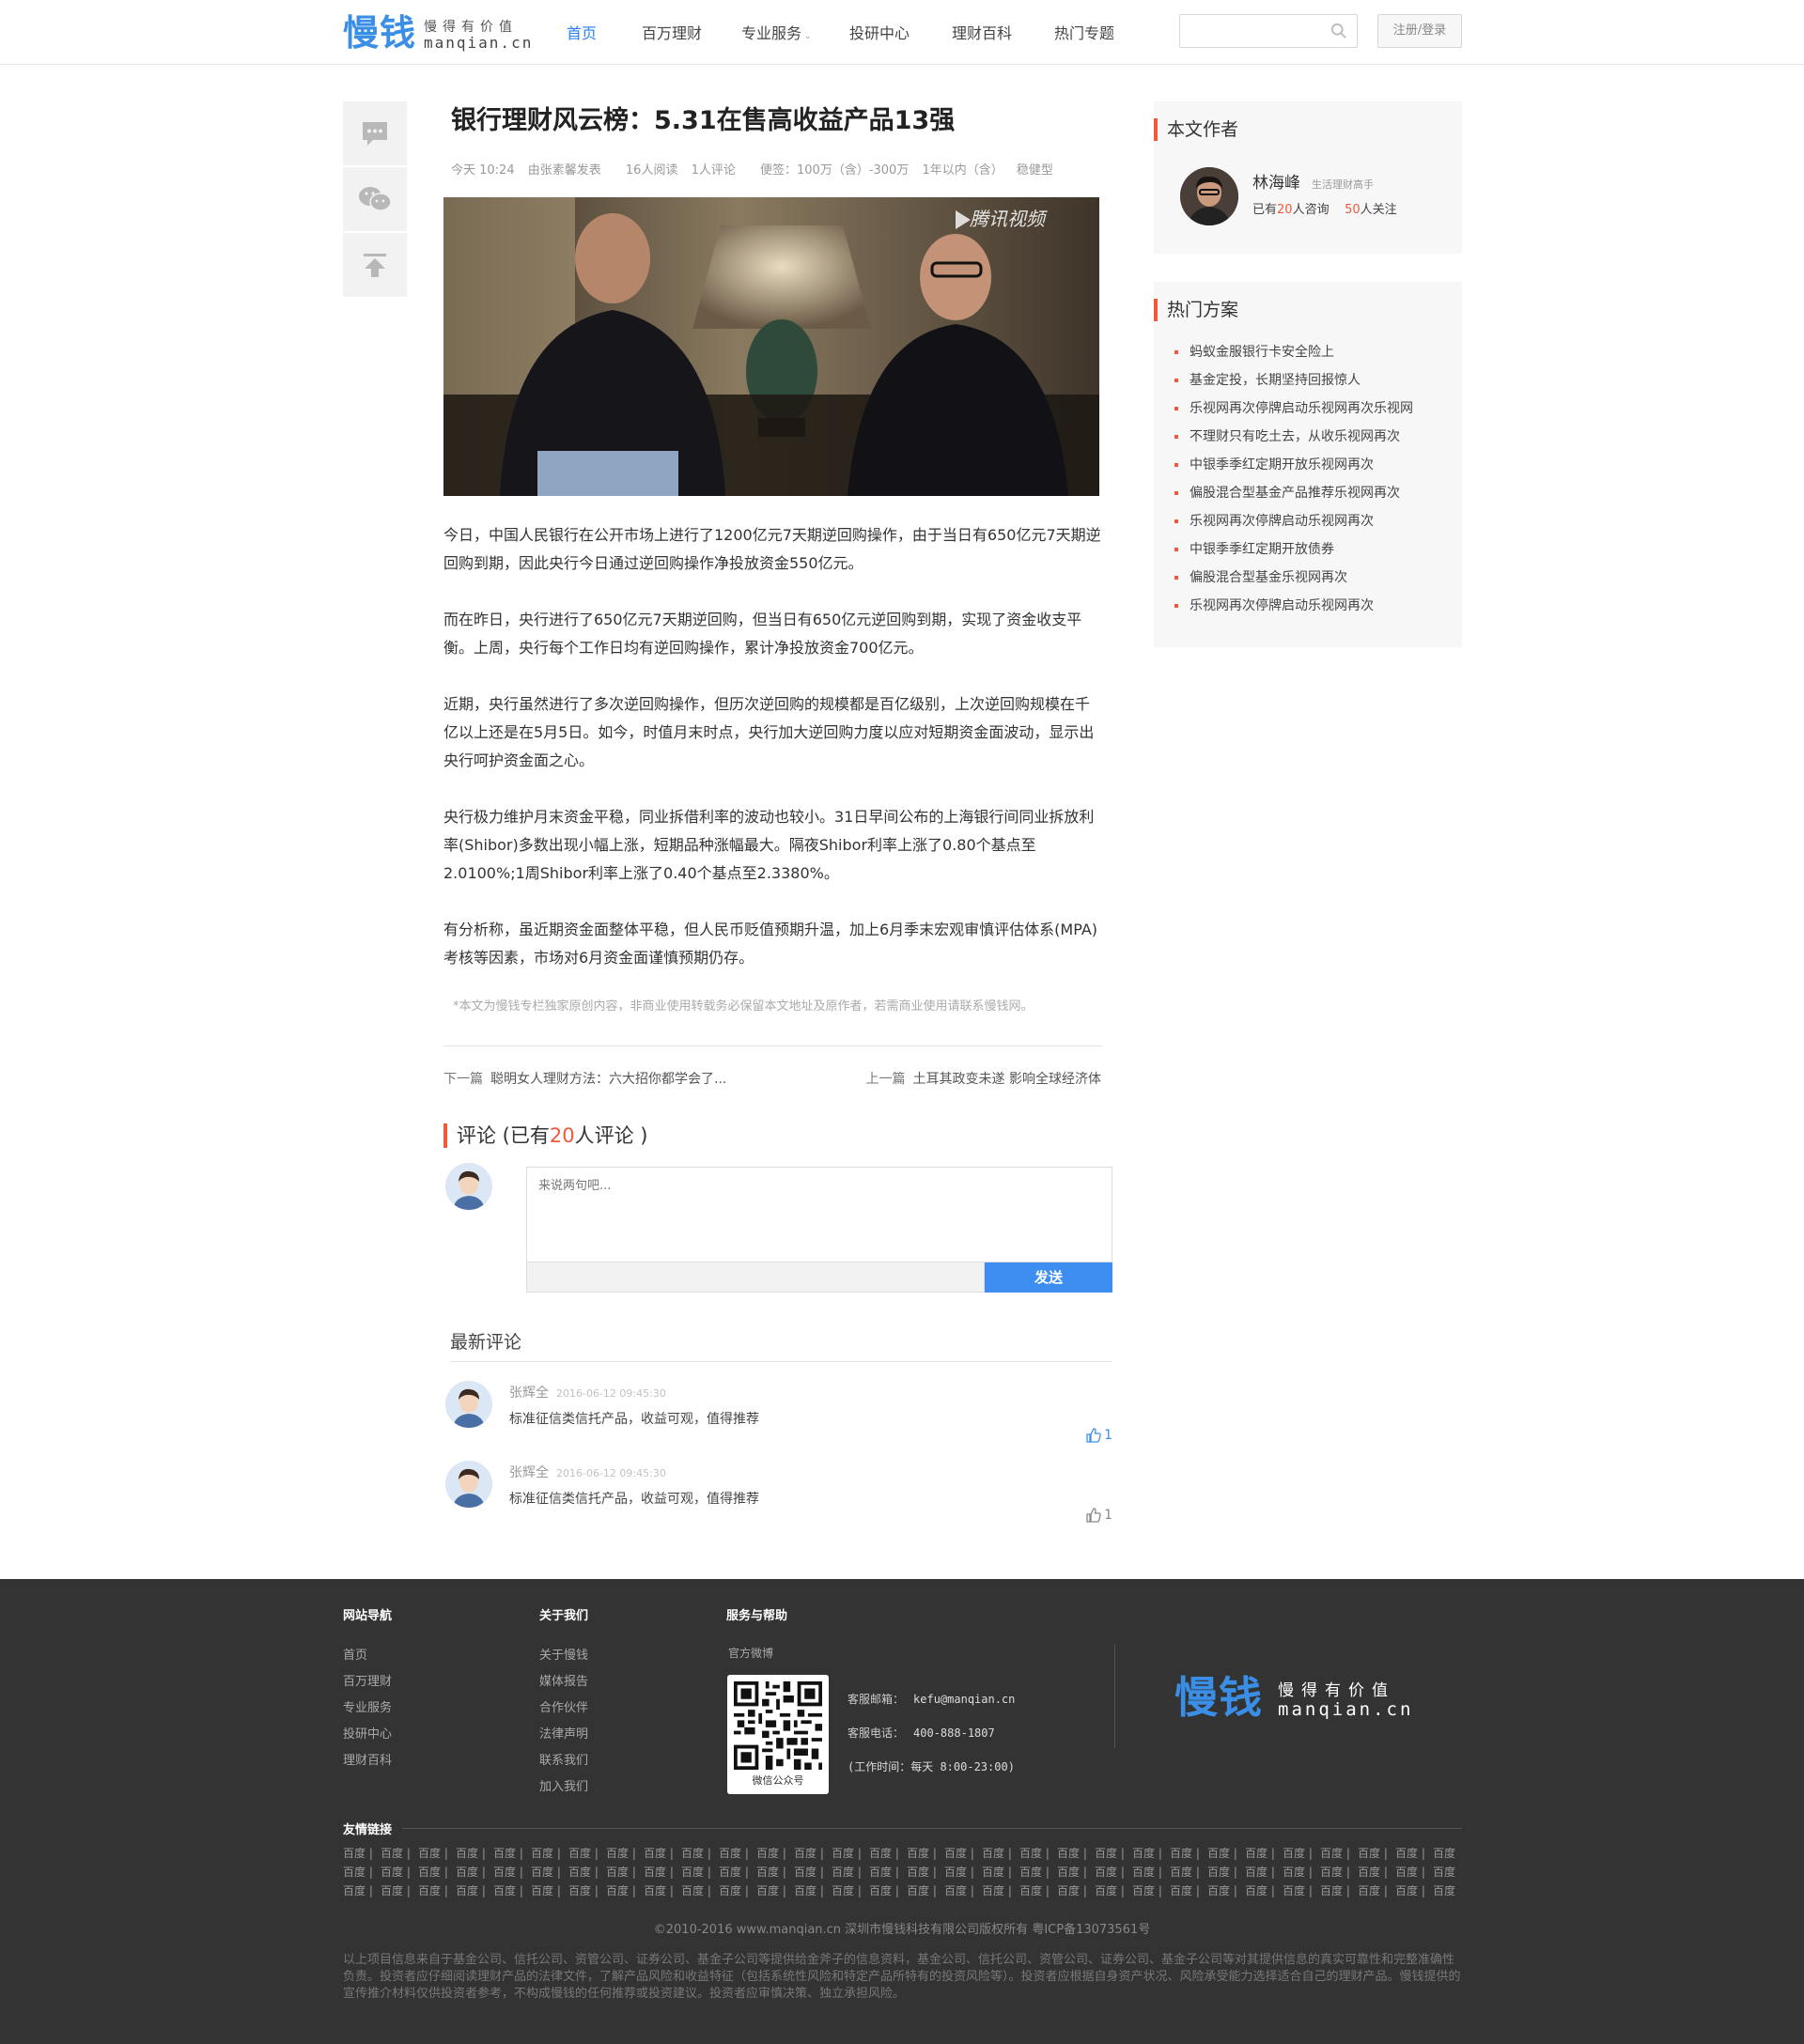 This screenshot has width=1804, height=2044. I want to click on footer-link: 百万理财, so click(367, 1682).